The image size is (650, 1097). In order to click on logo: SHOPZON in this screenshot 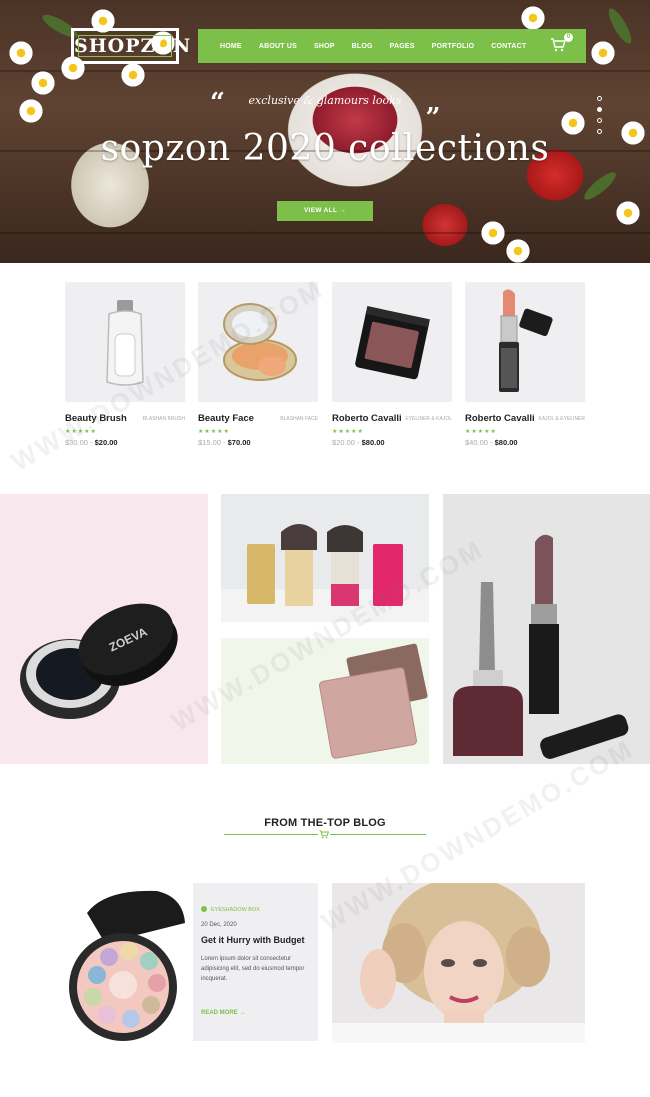, I will do `click(130, 46)`.